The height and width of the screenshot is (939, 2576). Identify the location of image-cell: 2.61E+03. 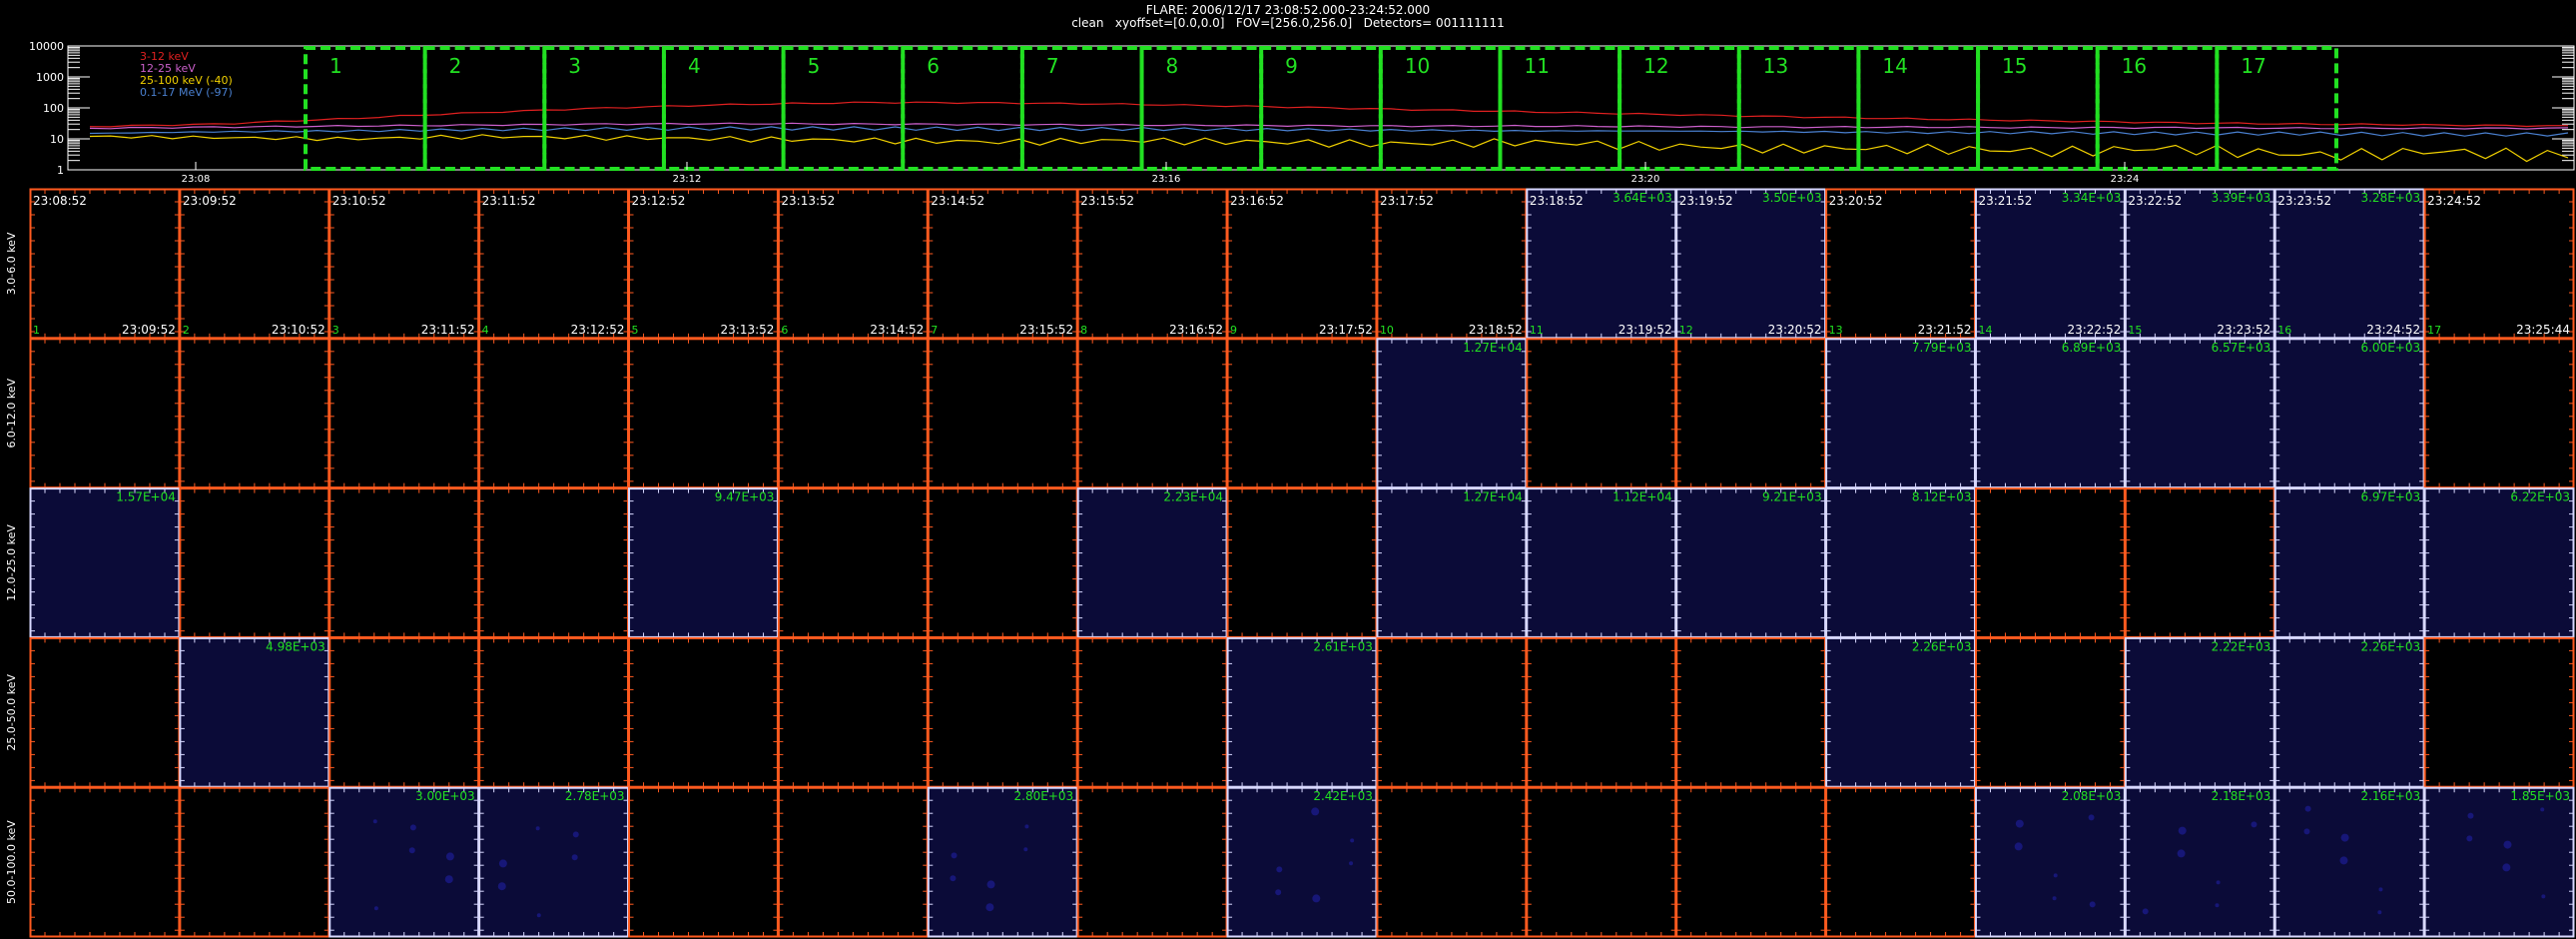
(1302, 712).